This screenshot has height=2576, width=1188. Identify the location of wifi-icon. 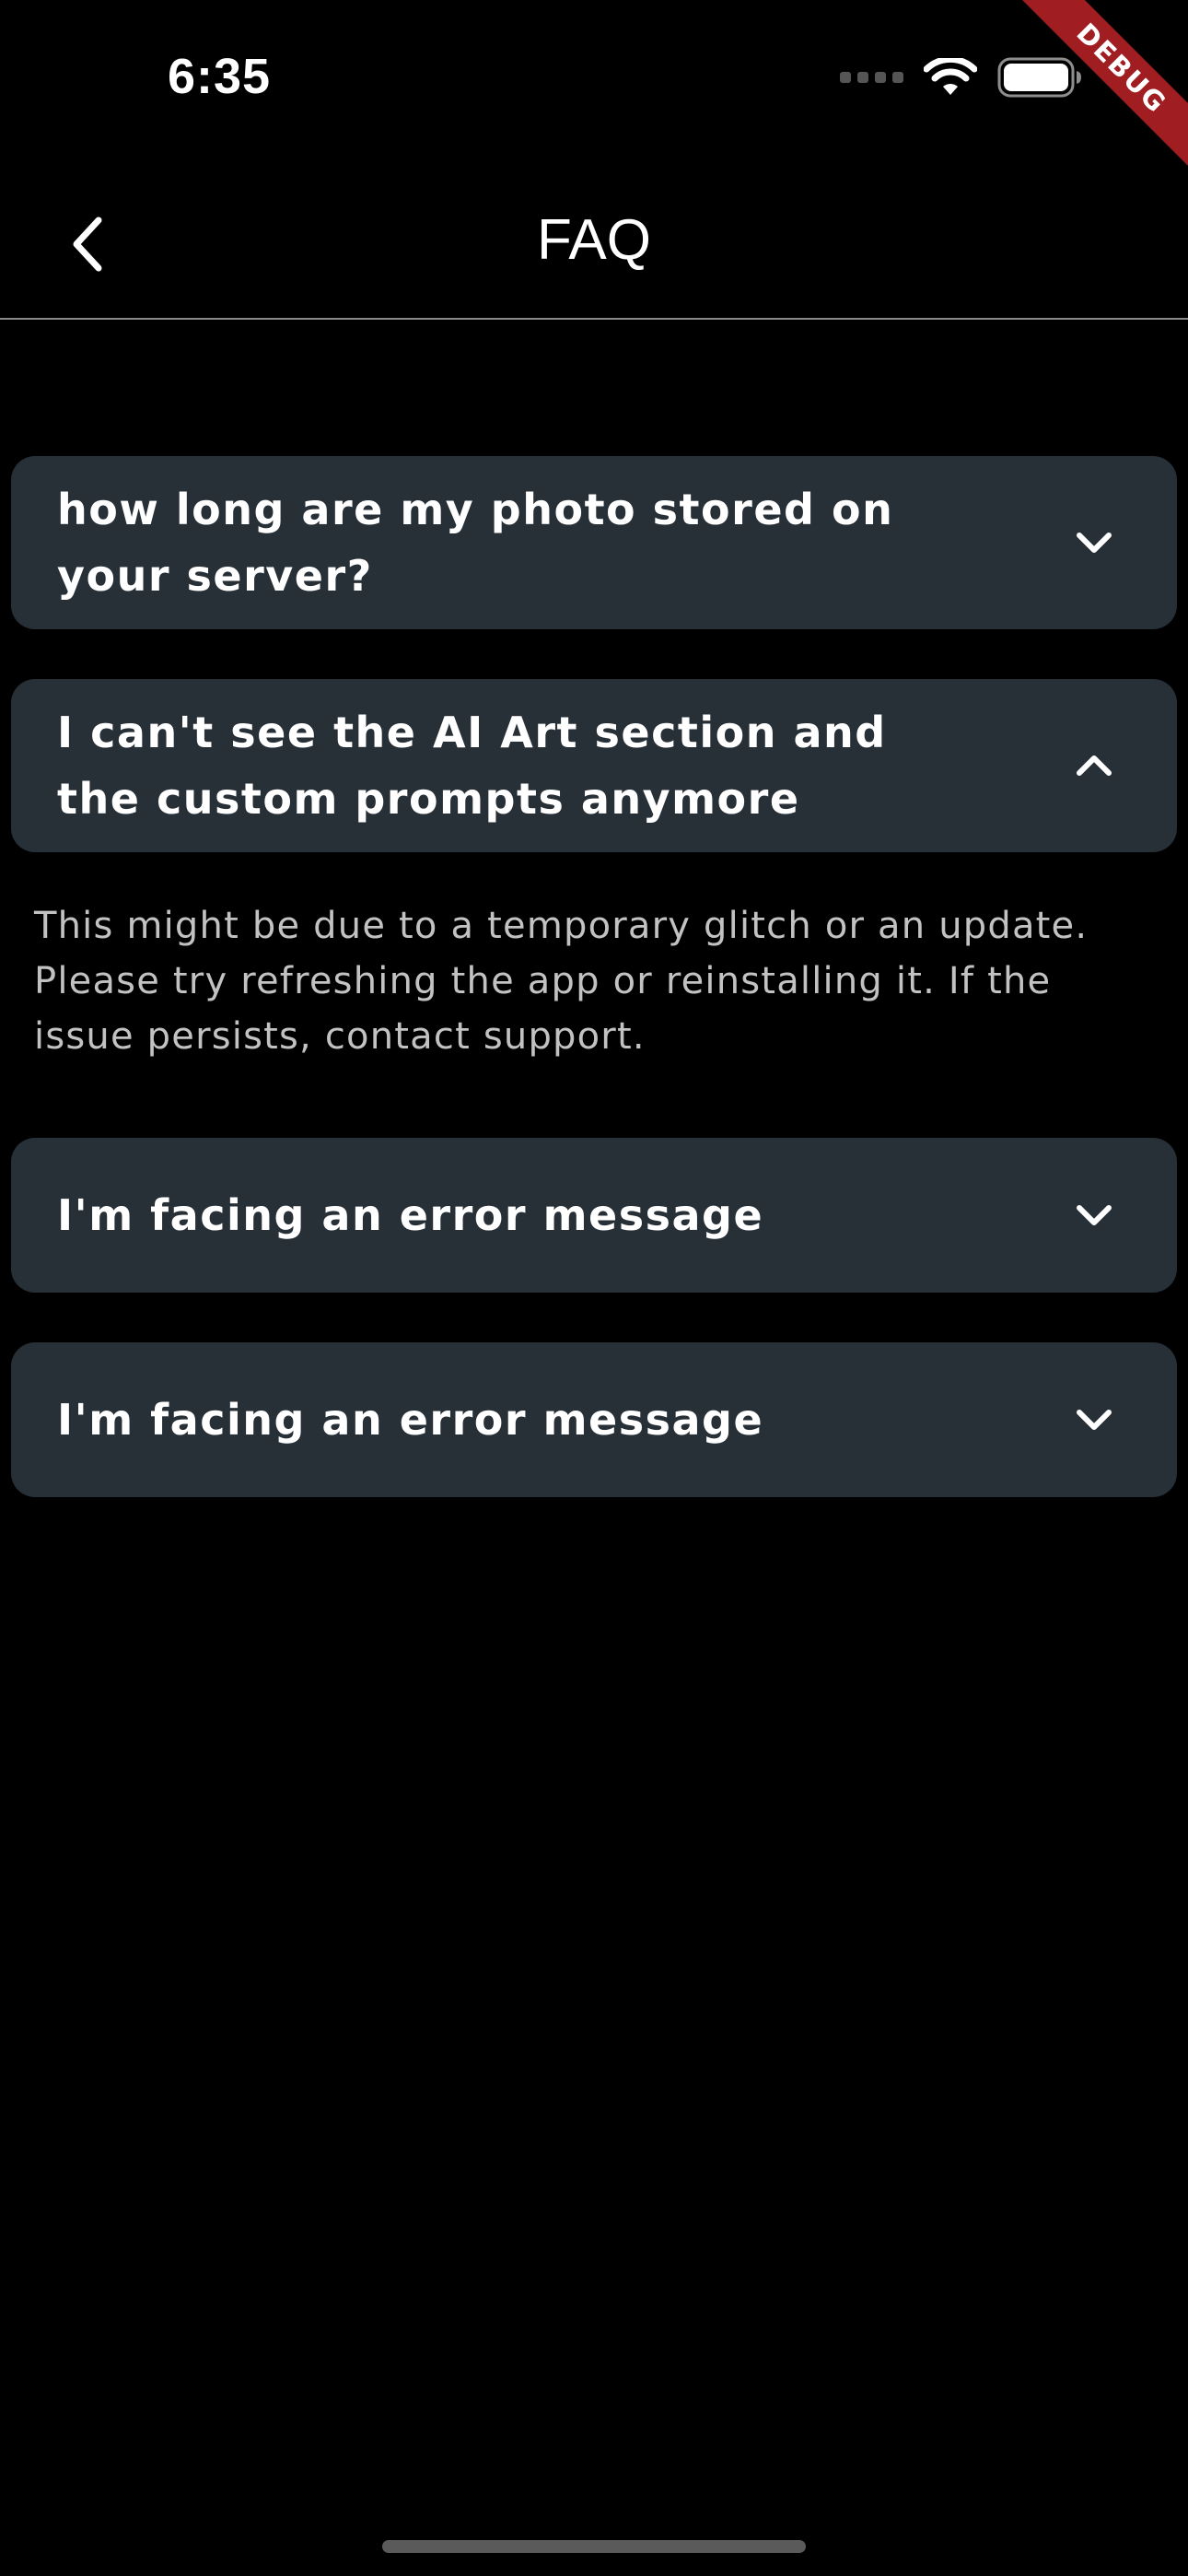
(951, 77).